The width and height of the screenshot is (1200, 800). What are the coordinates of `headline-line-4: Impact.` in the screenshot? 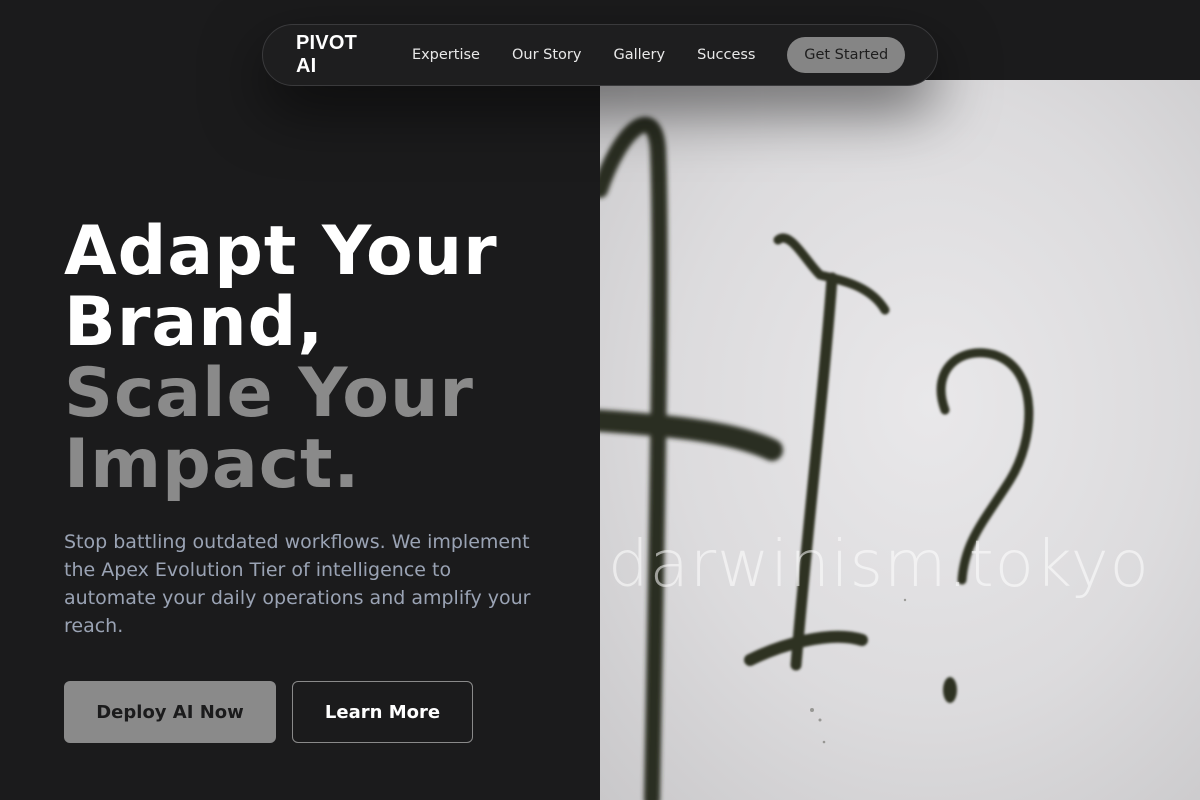 It's located at (212, 464).